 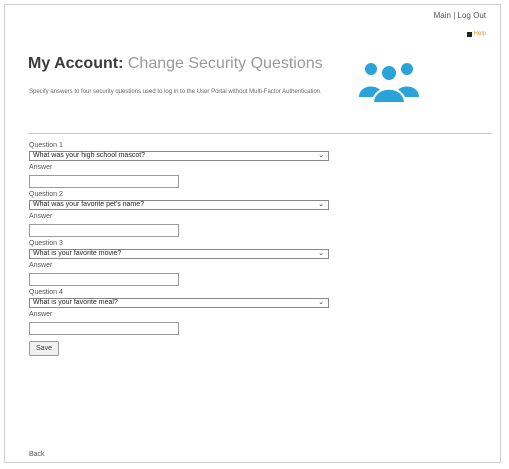 I want to click on question-select: What was your favorite pet's name? ⌄, so click(x=179, y=205).